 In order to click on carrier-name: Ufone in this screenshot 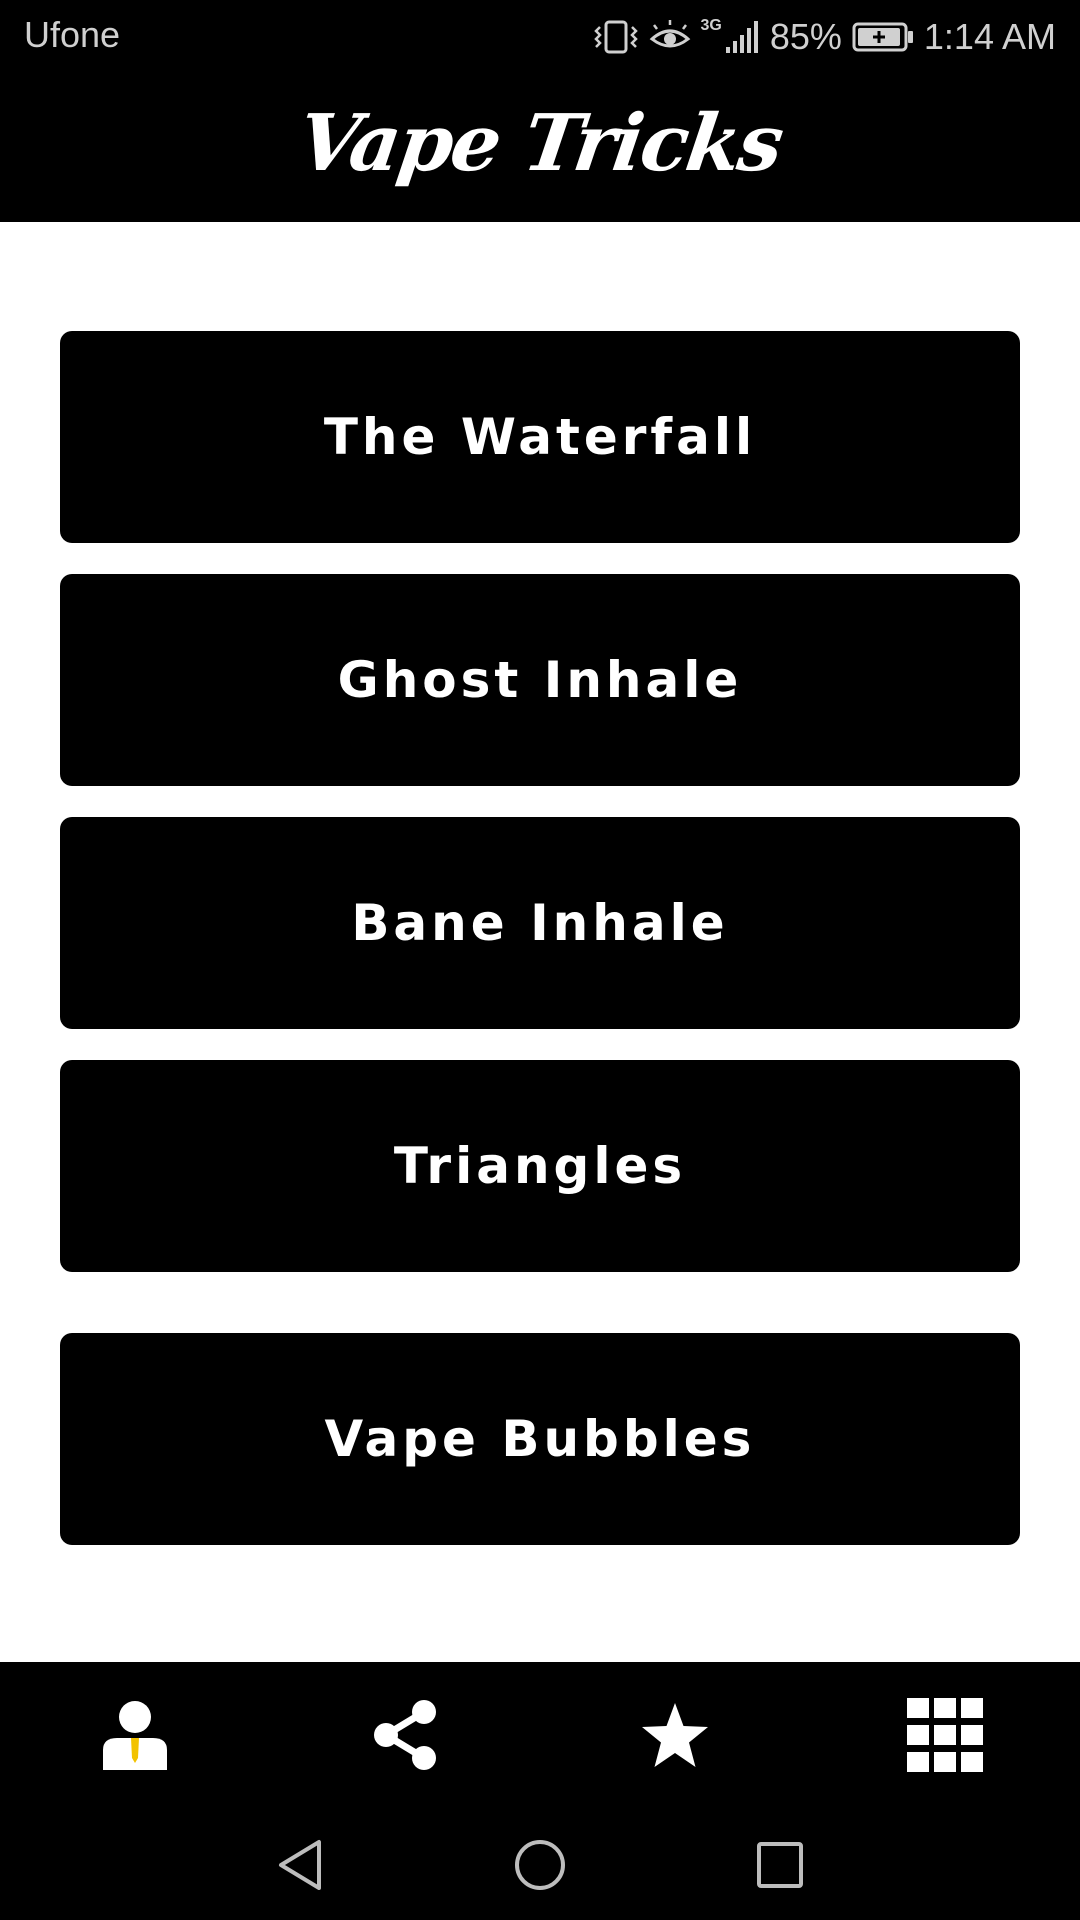, I will do `click(72, 34)`.